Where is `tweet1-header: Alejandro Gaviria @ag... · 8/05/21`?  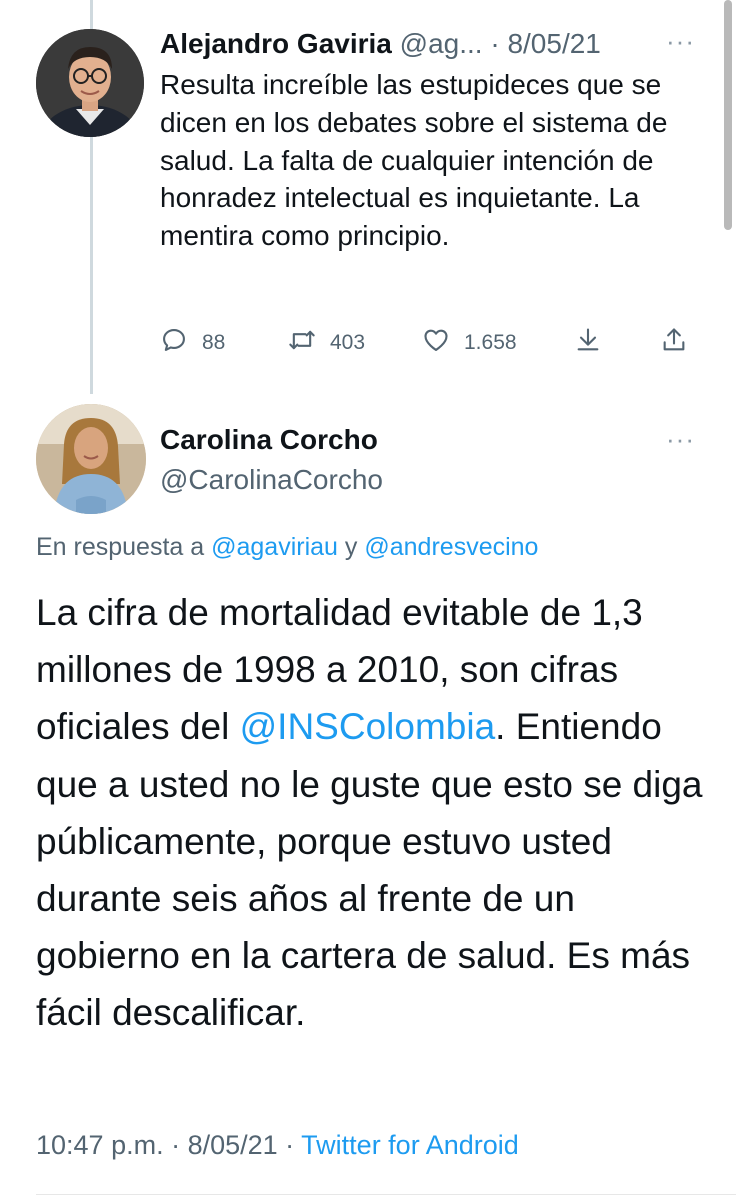 tweet1-header: Alejandro Gaviria @ag... · 8/05/21 is located at coordinates (380, 44).